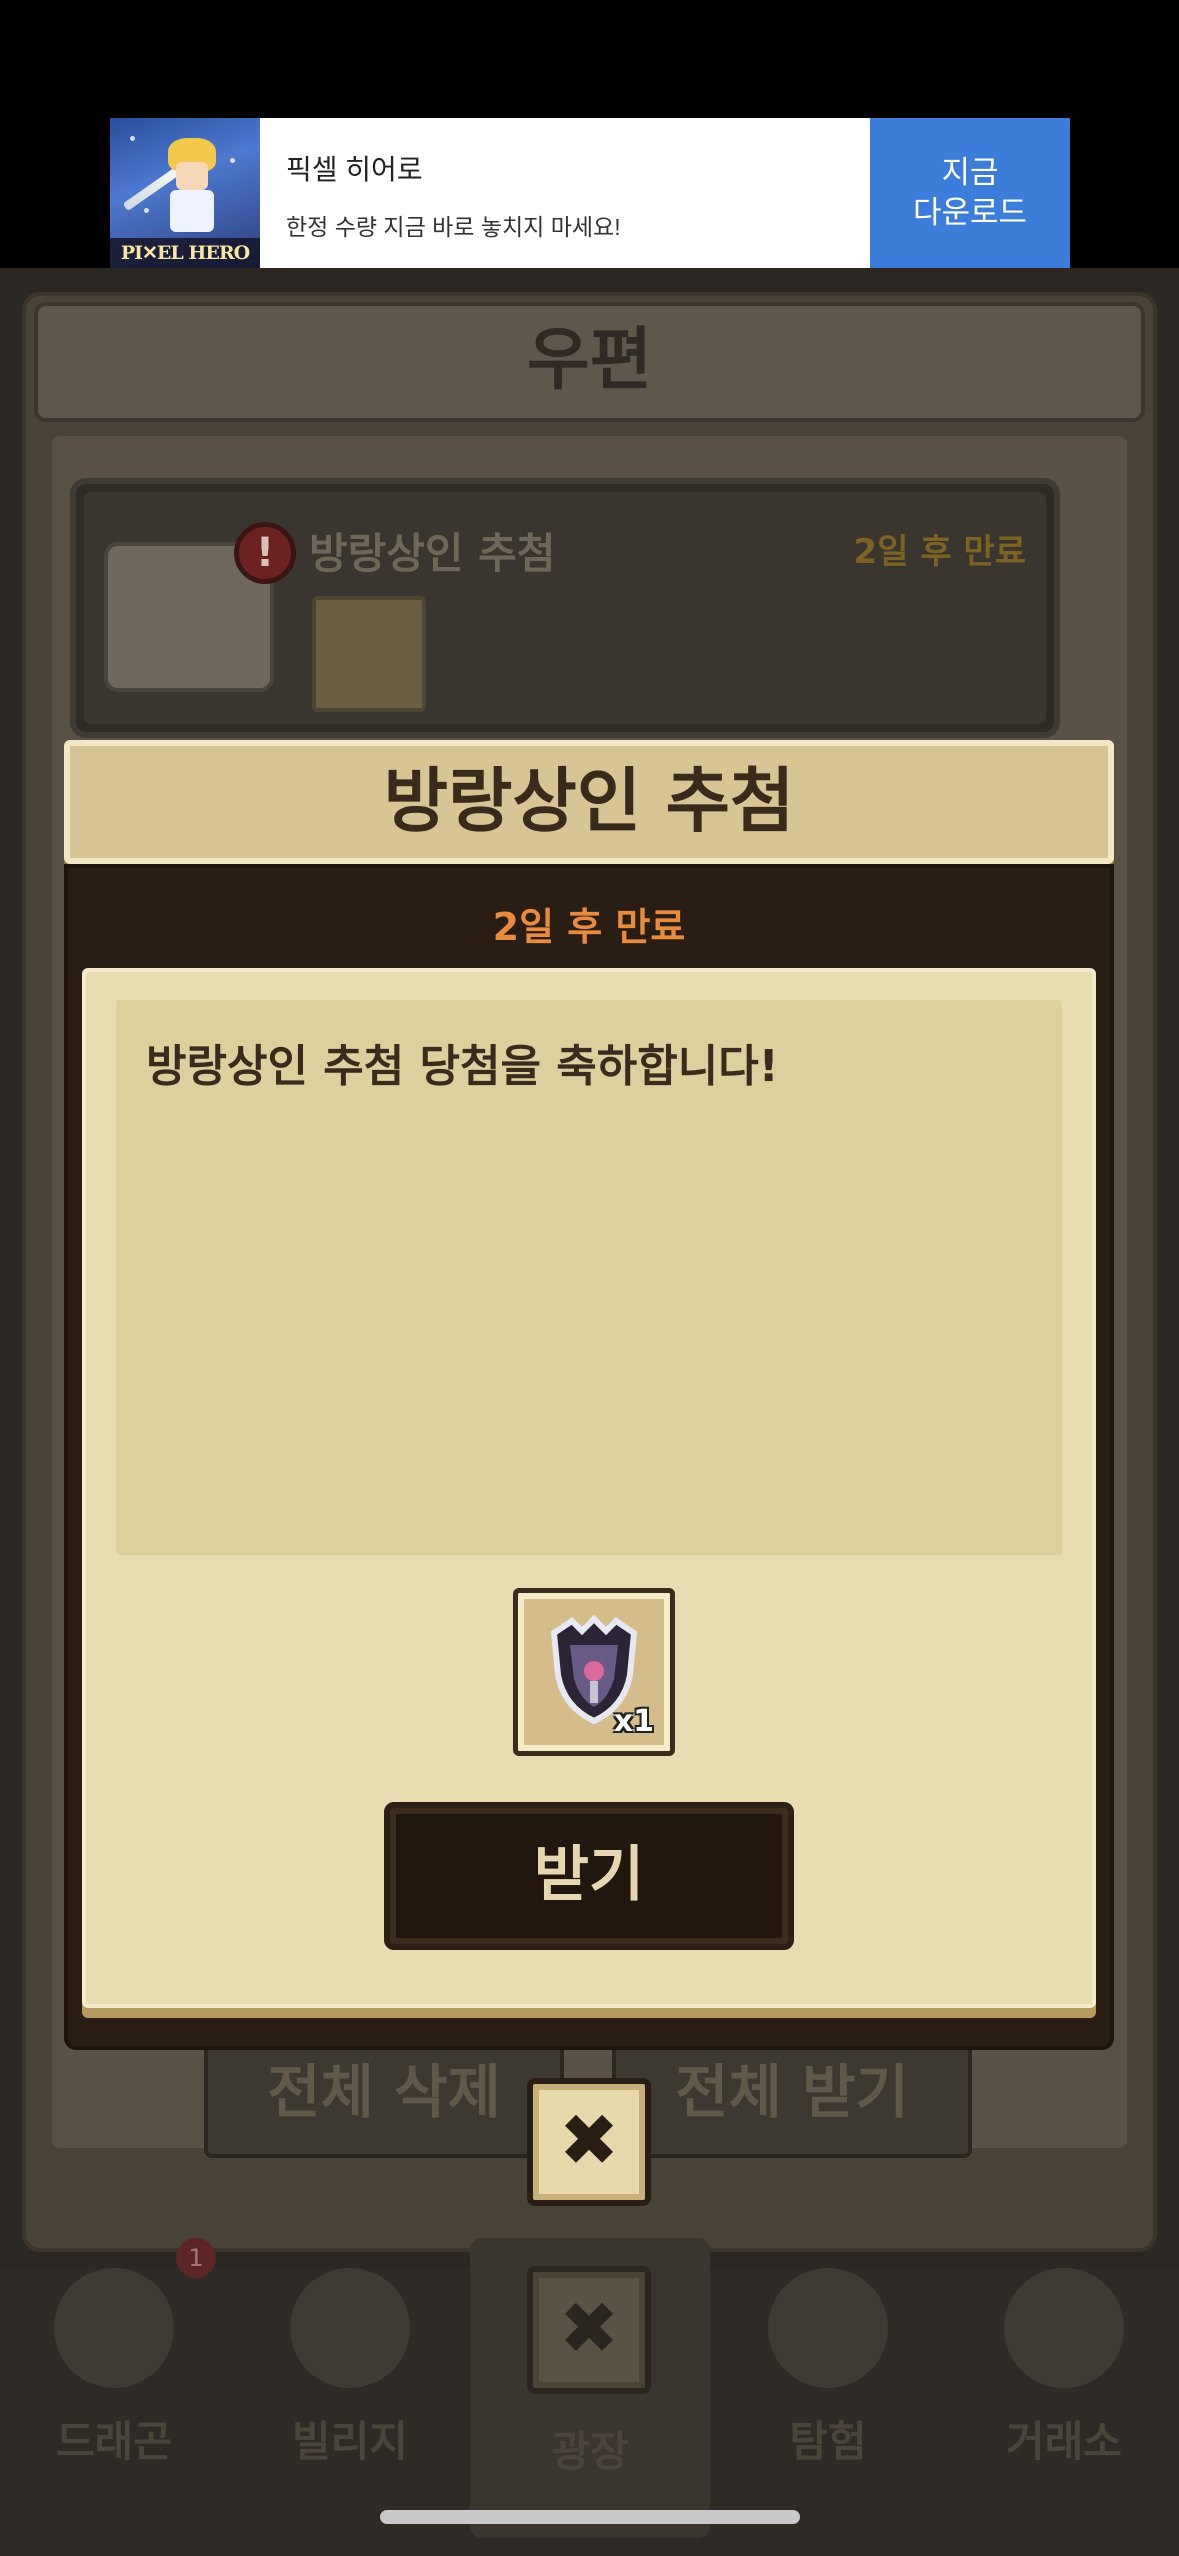  Describe the element at coordinates (185, 253) in the screenshot. I see `ad-logo: PI✕EL HERO` at that location.